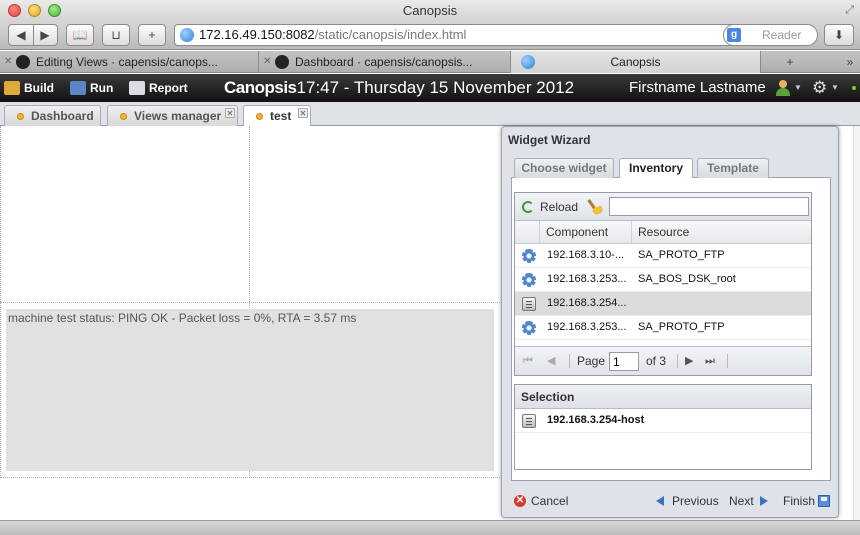 Image resolution: width=860 pixels, height=535 pixels. I want to click on new-tab-button: +, so click(790, 62).